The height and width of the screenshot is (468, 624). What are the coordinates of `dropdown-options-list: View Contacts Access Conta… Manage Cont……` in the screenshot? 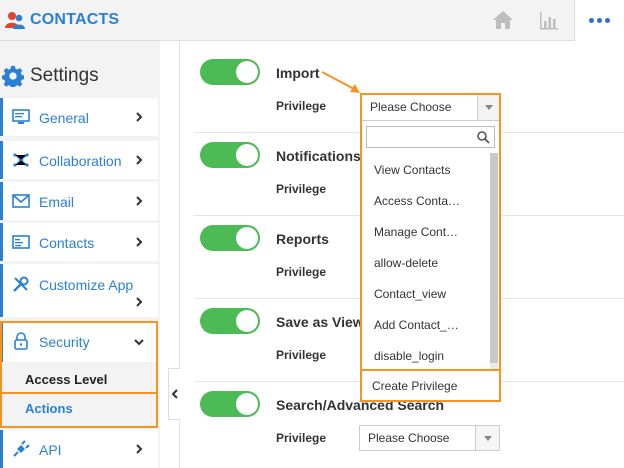 It's located at (425, 261).